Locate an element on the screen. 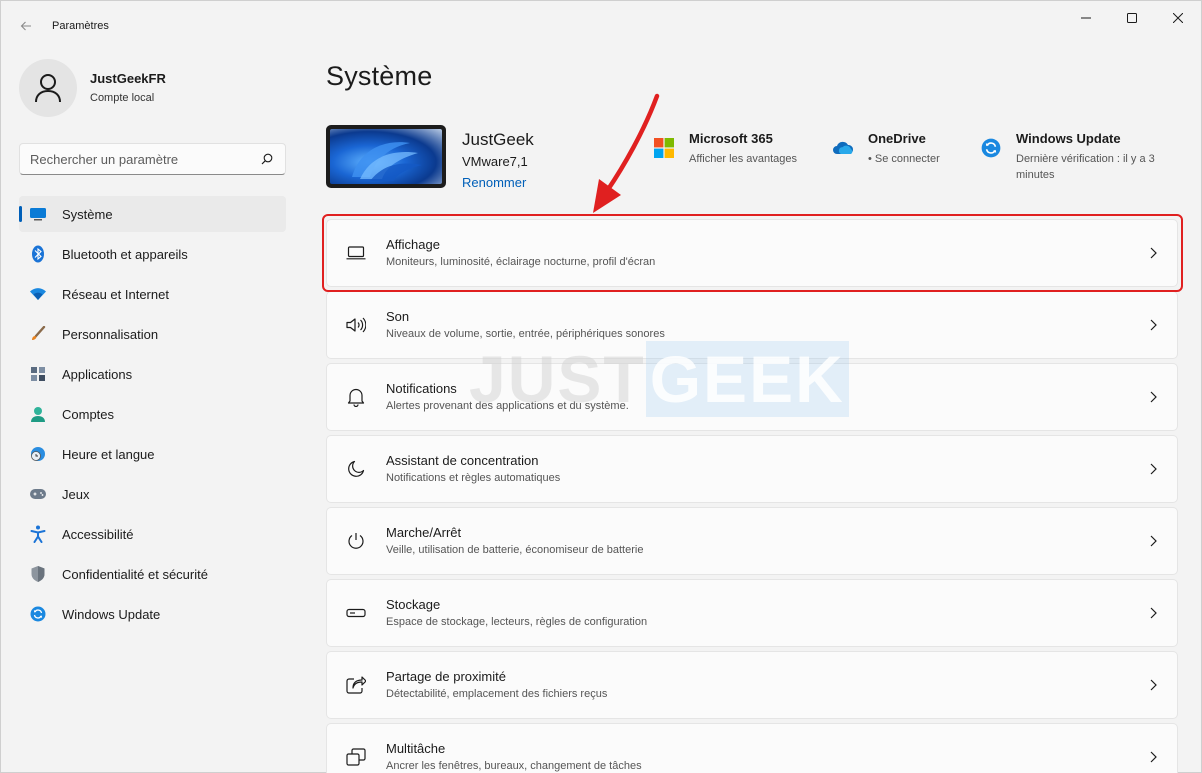  sidebar-item-confidentialite: Confidentialité et sécurité is located at coordinates (152, 574).